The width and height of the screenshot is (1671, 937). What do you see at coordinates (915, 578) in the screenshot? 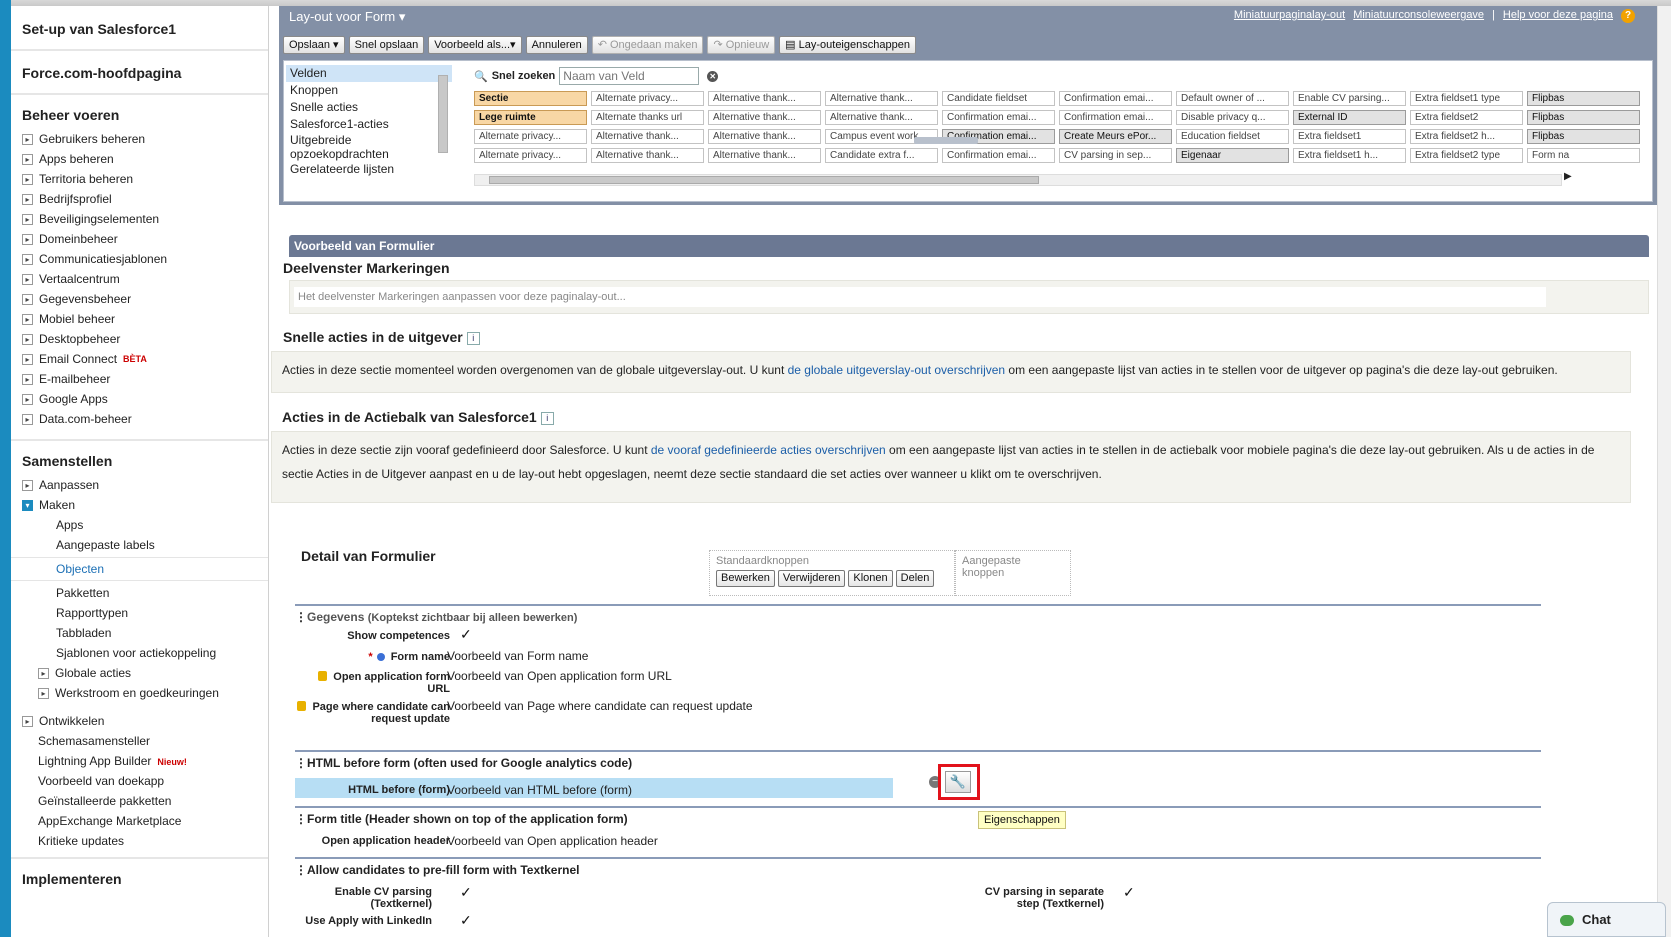
I see `standard-button: Delen` at bounding box center [915, 578].